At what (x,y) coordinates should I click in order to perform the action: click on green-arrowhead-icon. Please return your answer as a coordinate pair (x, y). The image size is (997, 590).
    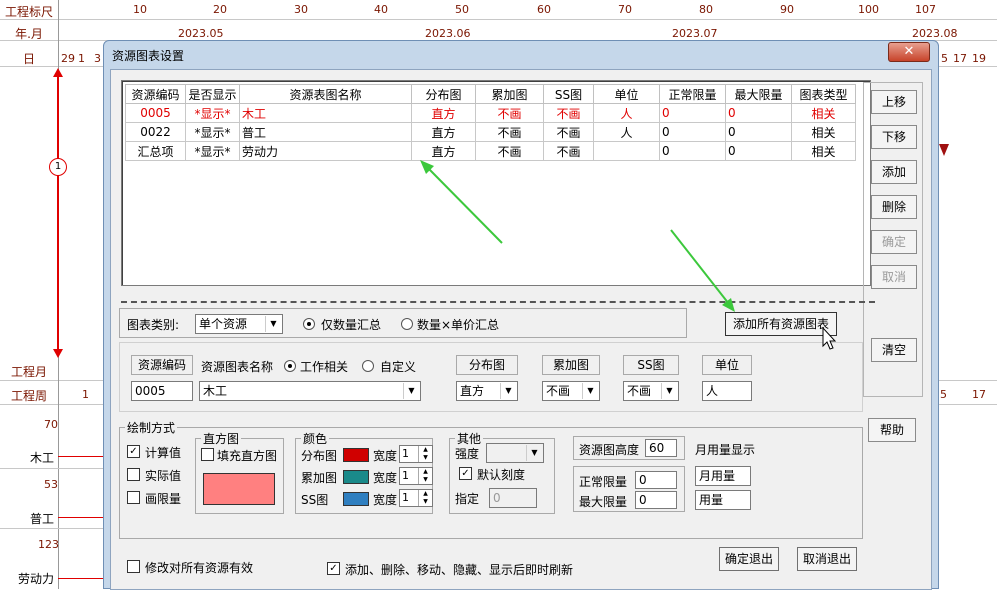
    Looking at the image, I should click on (728, 305).